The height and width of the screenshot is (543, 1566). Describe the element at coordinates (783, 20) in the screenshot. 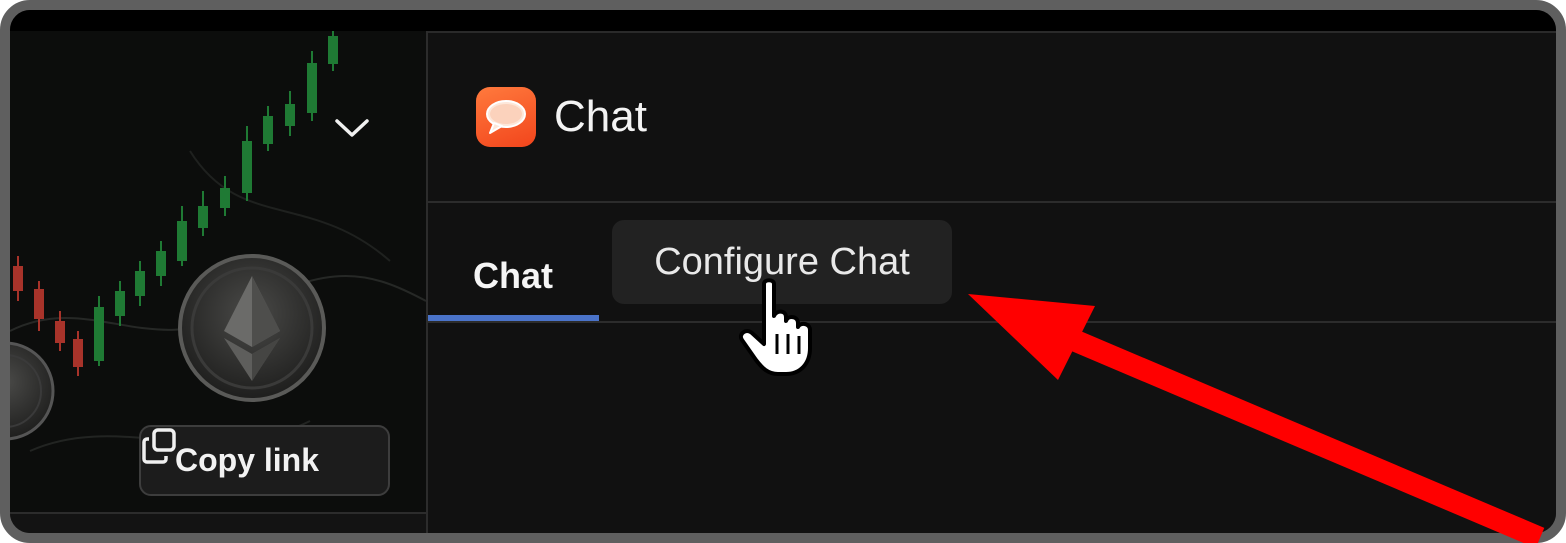

I see `top-strip` at that location.